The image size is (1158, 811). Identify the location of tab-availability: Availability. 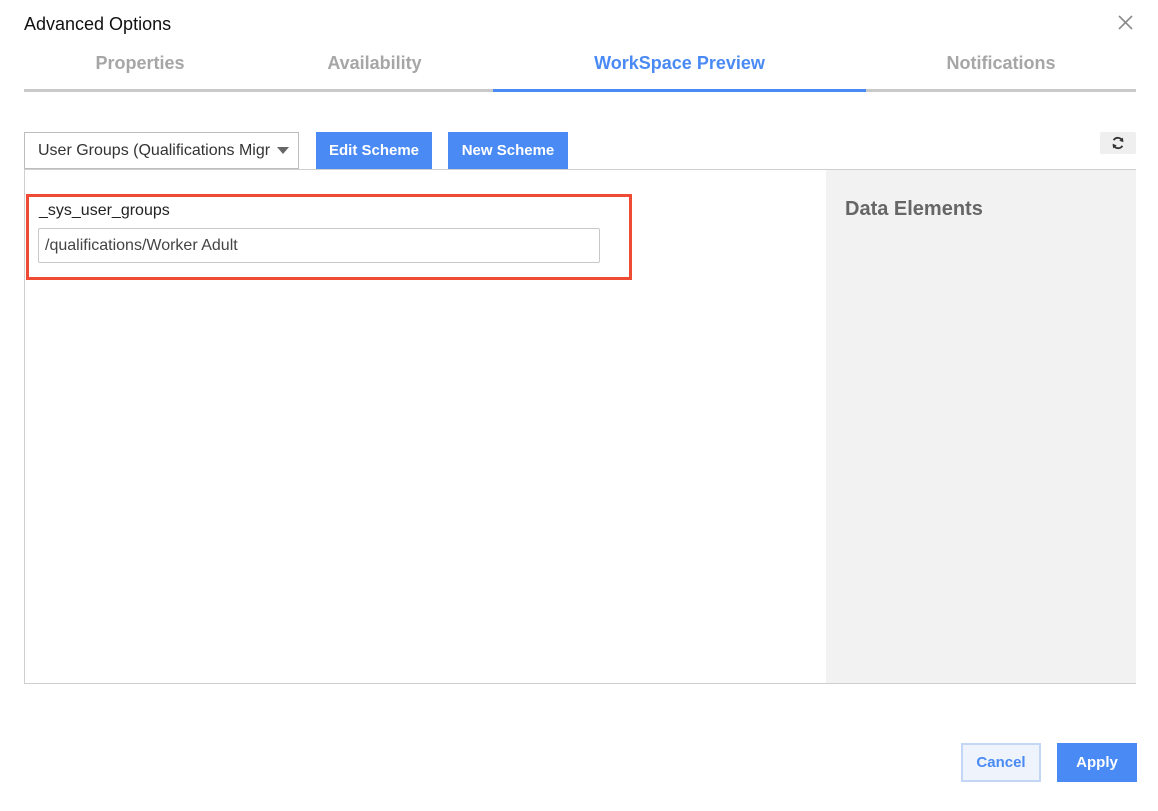
(374, 68).